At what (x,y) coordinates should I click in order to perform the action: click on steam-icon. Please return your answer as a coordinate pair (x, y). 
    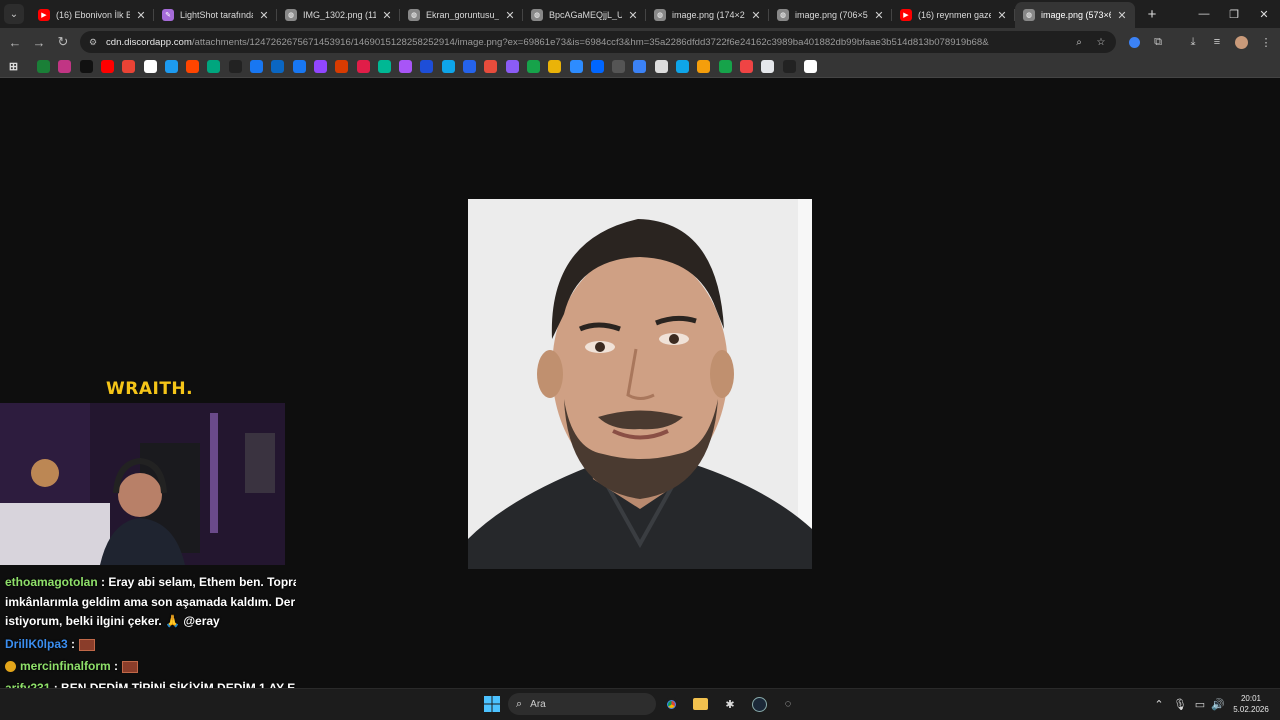
    Looking at the image, I should click on (759, 704).